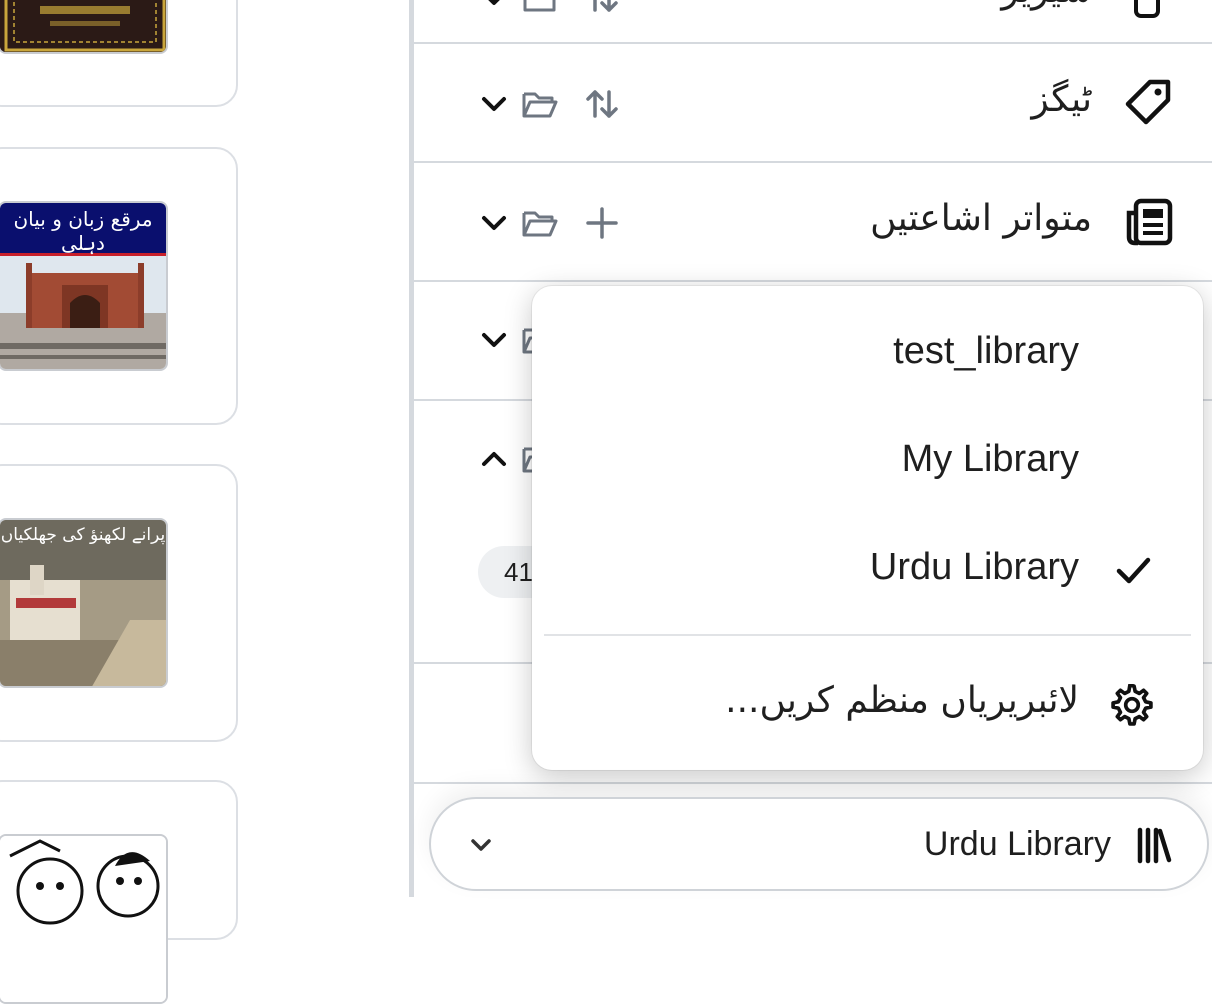  I want to click on section-title: سیریز, so click(1046, 5).